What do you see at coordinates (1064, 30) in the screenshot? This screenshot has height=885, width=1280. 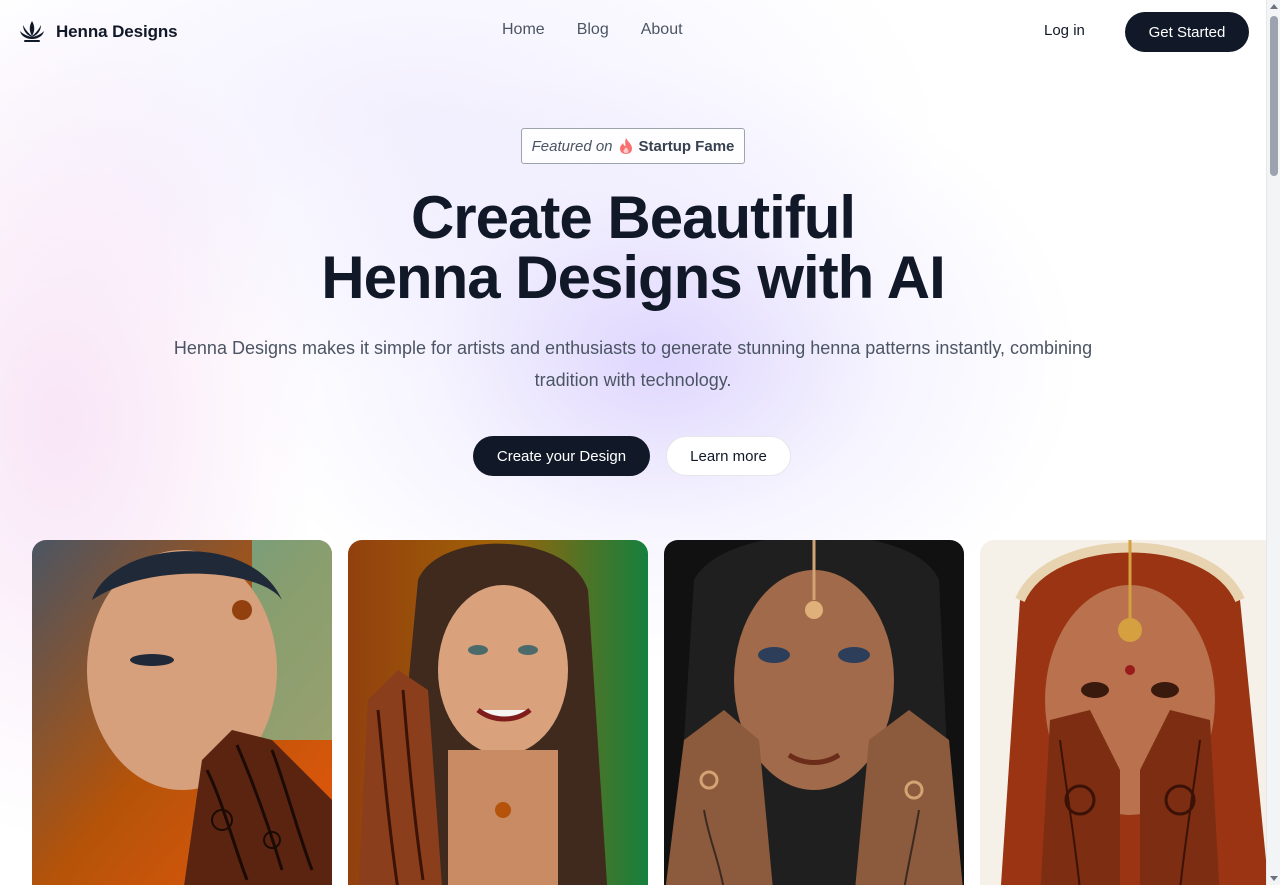 I see `login-link: Log in` at bounding box center [1064, 30].